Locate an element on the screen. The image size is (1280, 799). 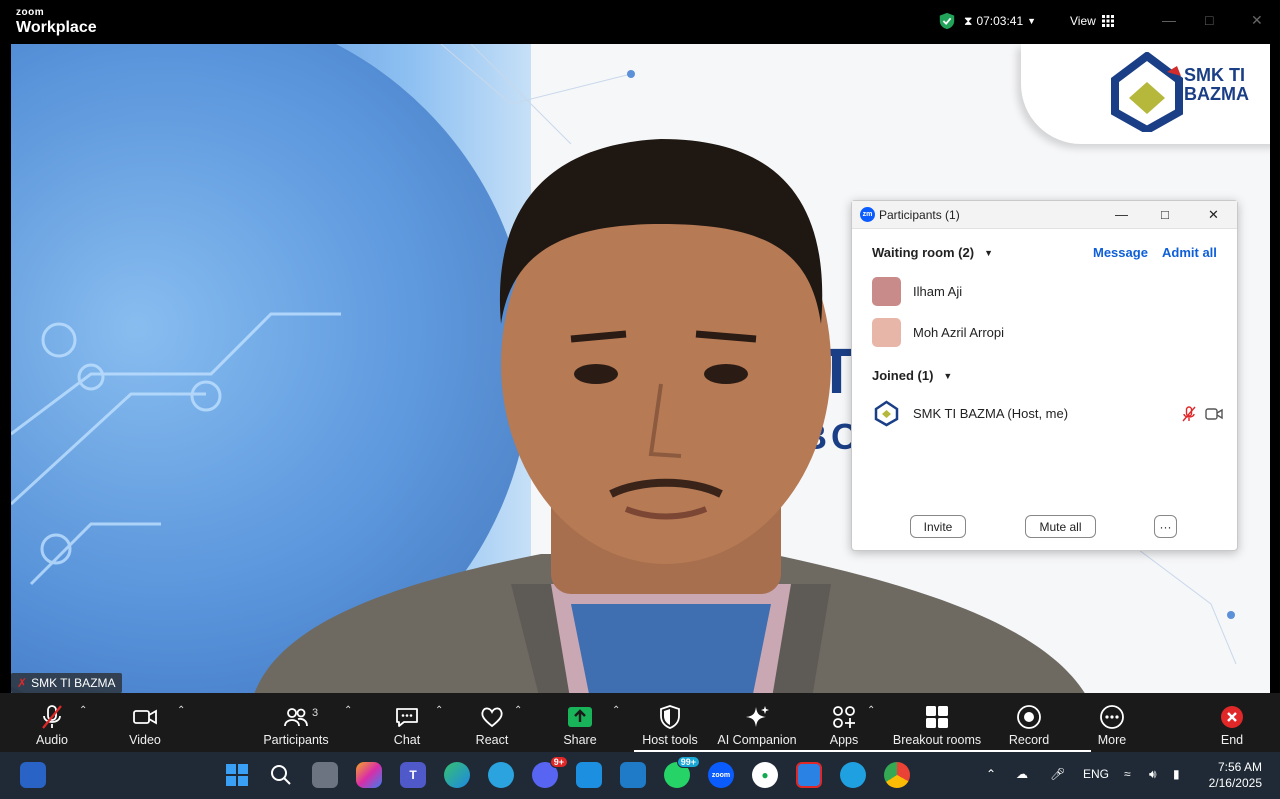
maximize-icon: □ is located at coordinates (1209, 20).